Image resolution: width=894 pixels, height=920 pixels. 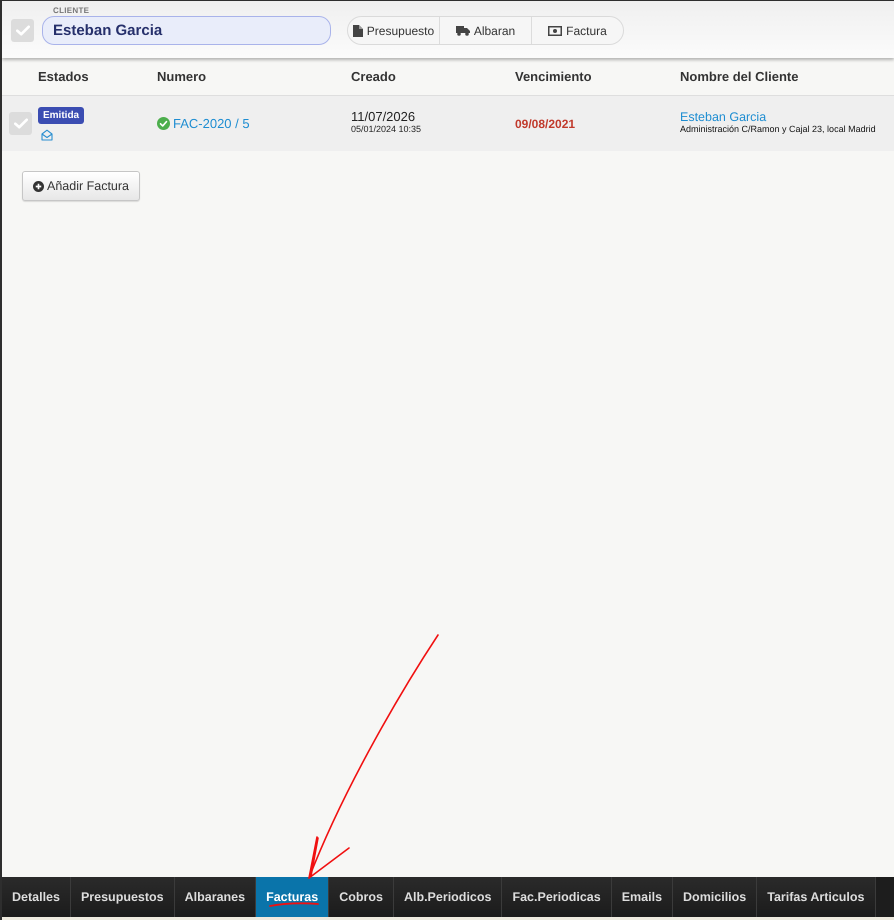 What do you see at coordinates (361, 897) in the screenshot?
I see `tab: Cobros` at bounding box center [361, 897].